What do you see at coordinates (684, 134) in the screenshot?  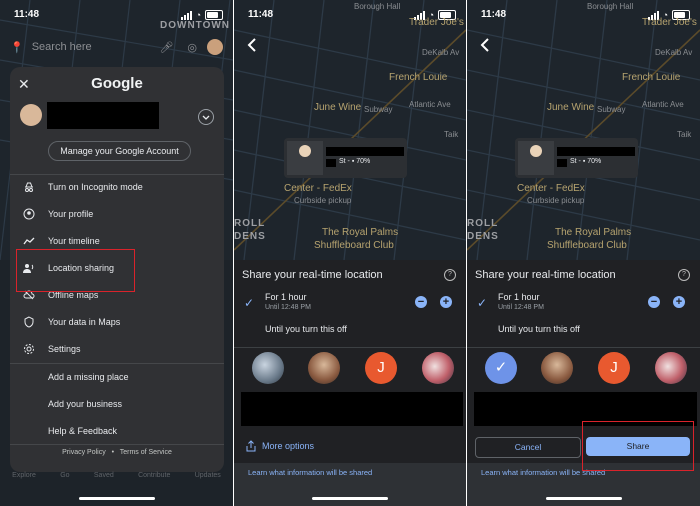 I see `map-label: Taik` at bounding box center [684, 134].